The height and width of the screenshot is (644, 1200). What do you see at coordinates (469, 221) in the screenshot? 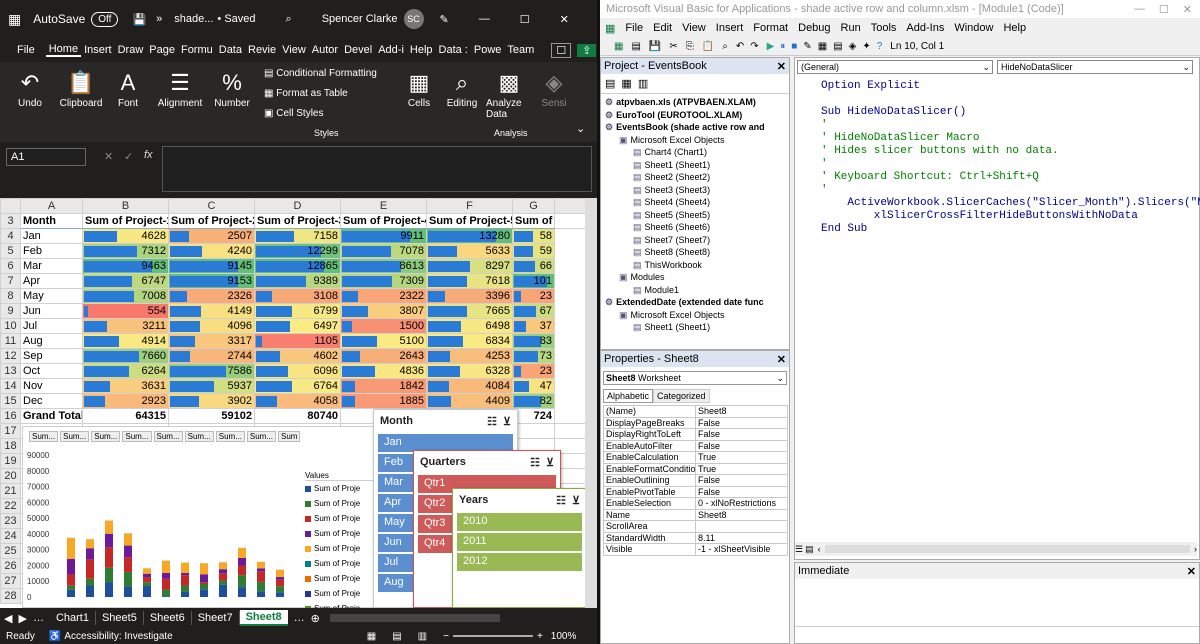
I see `pivot-header: Sum of Project-5` at bounding box center [469, 221].